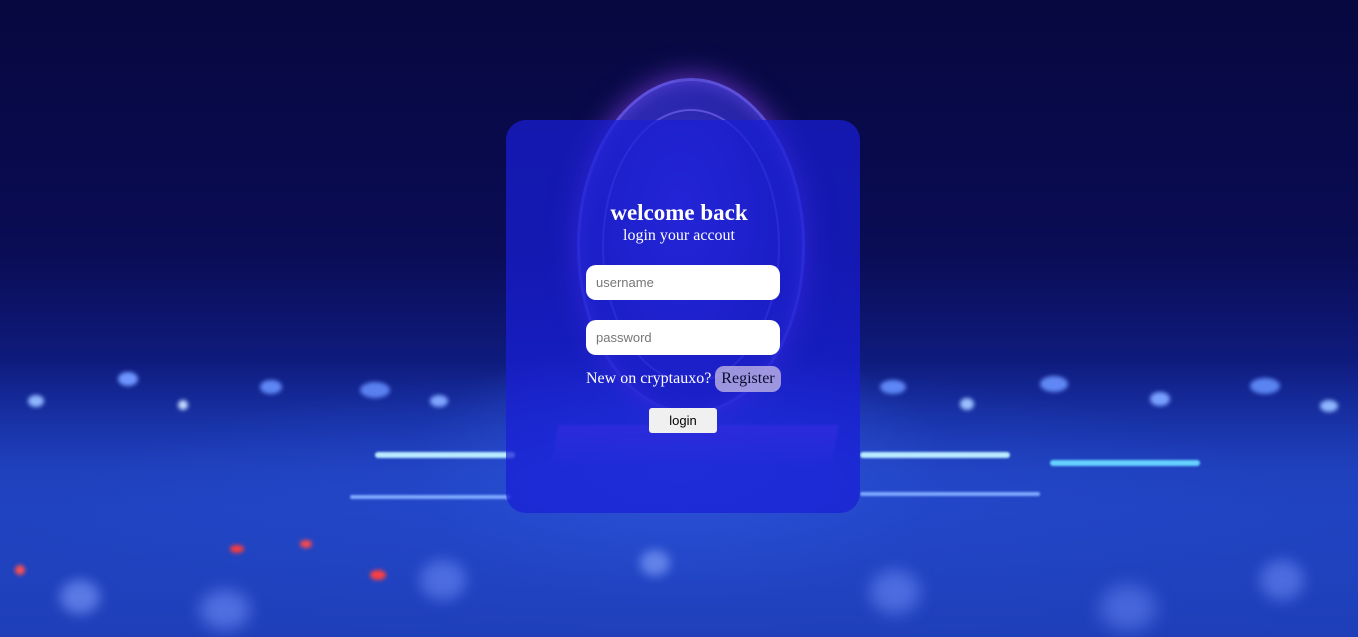  What do you see at coordinates (683, 337) in the screenshot?
I see `password-input` at bounding box center [683, 337].